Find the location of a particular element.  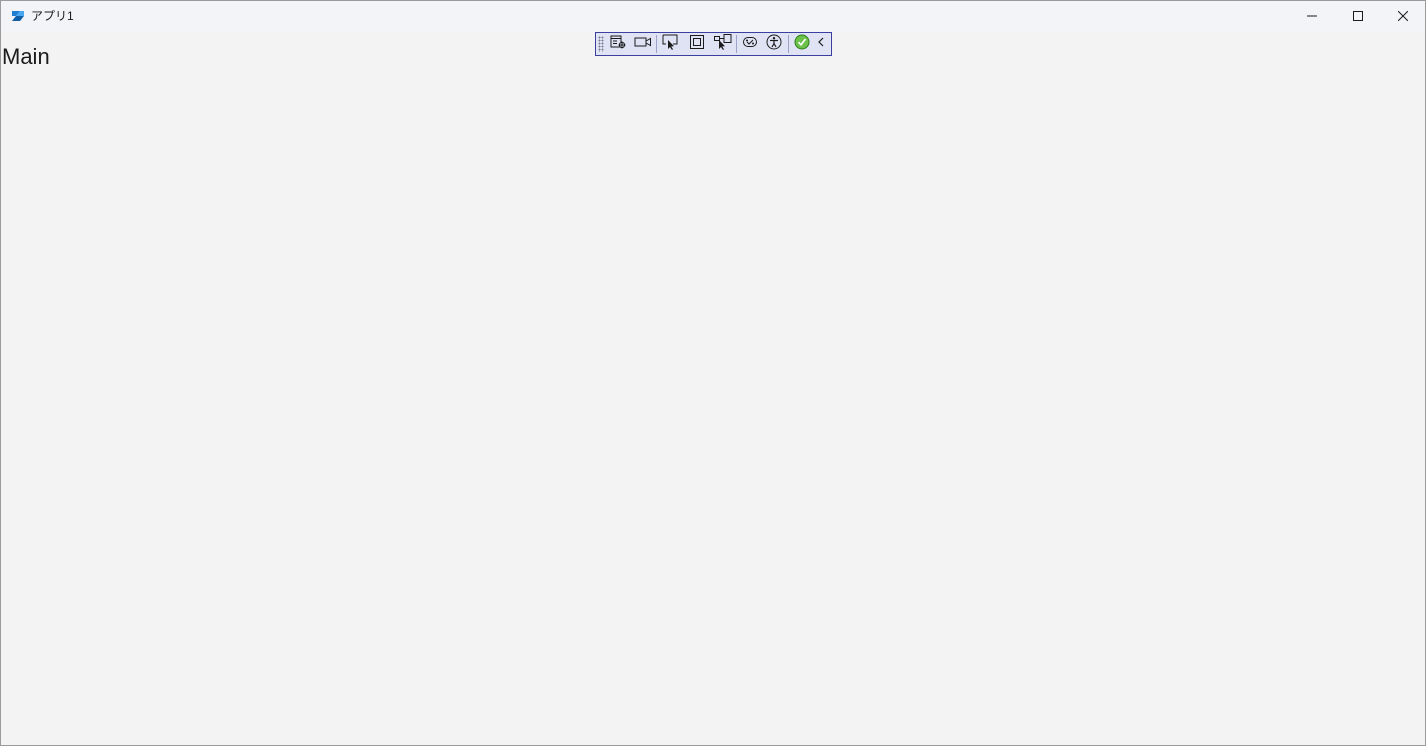

live-visual-tree-icon is located at coordinates (618, 44).